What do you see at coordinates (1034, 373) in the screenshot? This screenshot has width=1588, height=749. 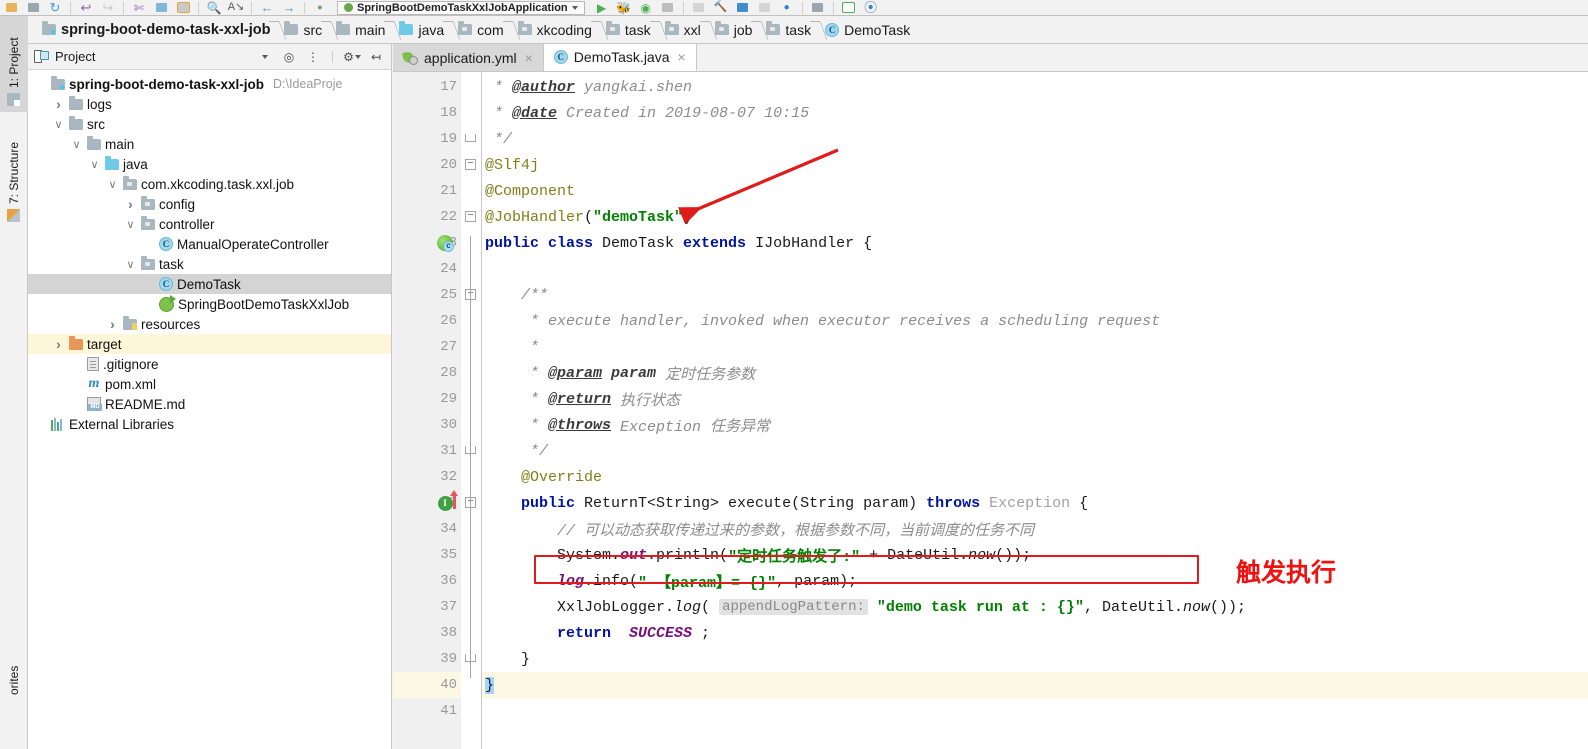 I see `code-line: * @param param 定时任务参数` at bounding box center [1034, 373].